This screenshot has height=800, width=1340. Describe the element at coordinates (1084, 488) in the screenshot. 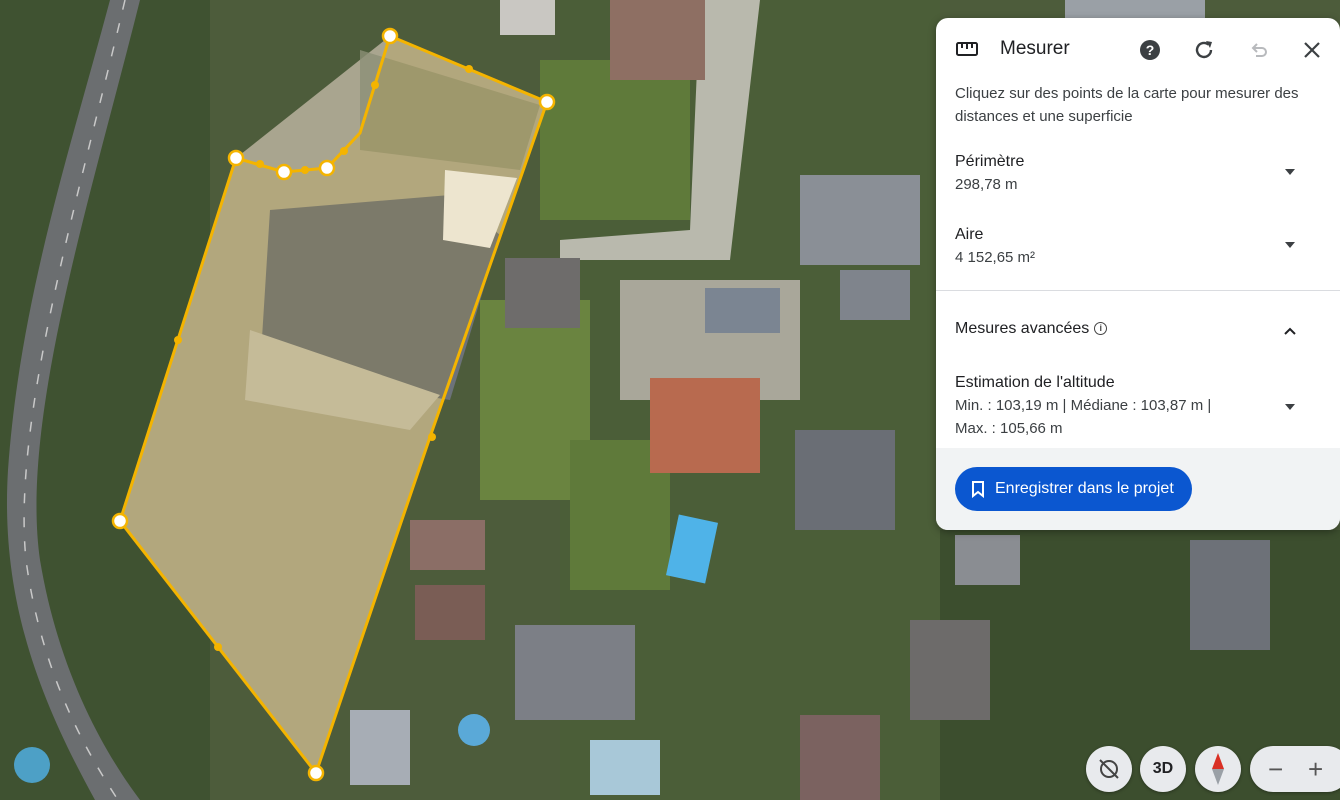

I see `save-to-project-label: Enregistrer dans le projet` at that location.